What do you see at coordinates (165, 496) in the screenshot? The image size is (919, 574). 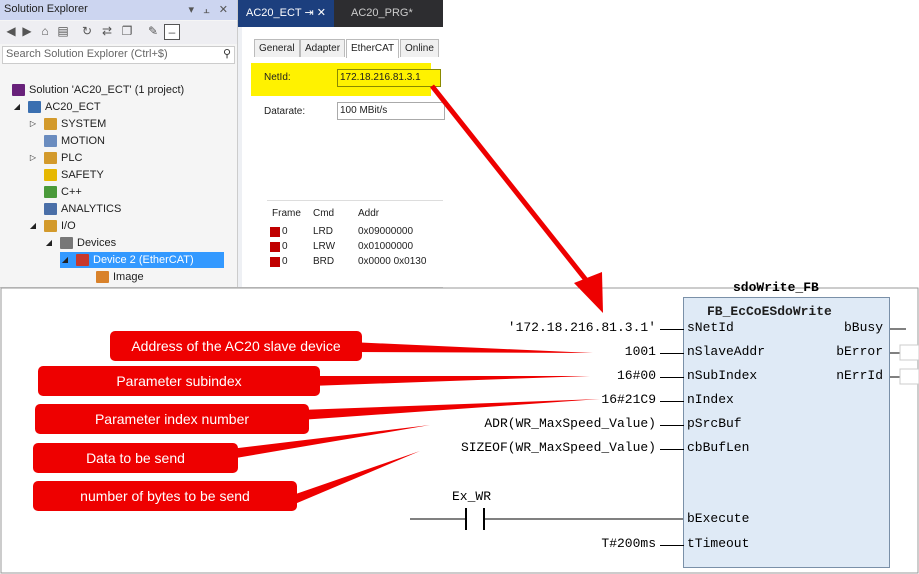 I see `callout-bytes: number of bytes to be send` at bounding box center [165, 496].